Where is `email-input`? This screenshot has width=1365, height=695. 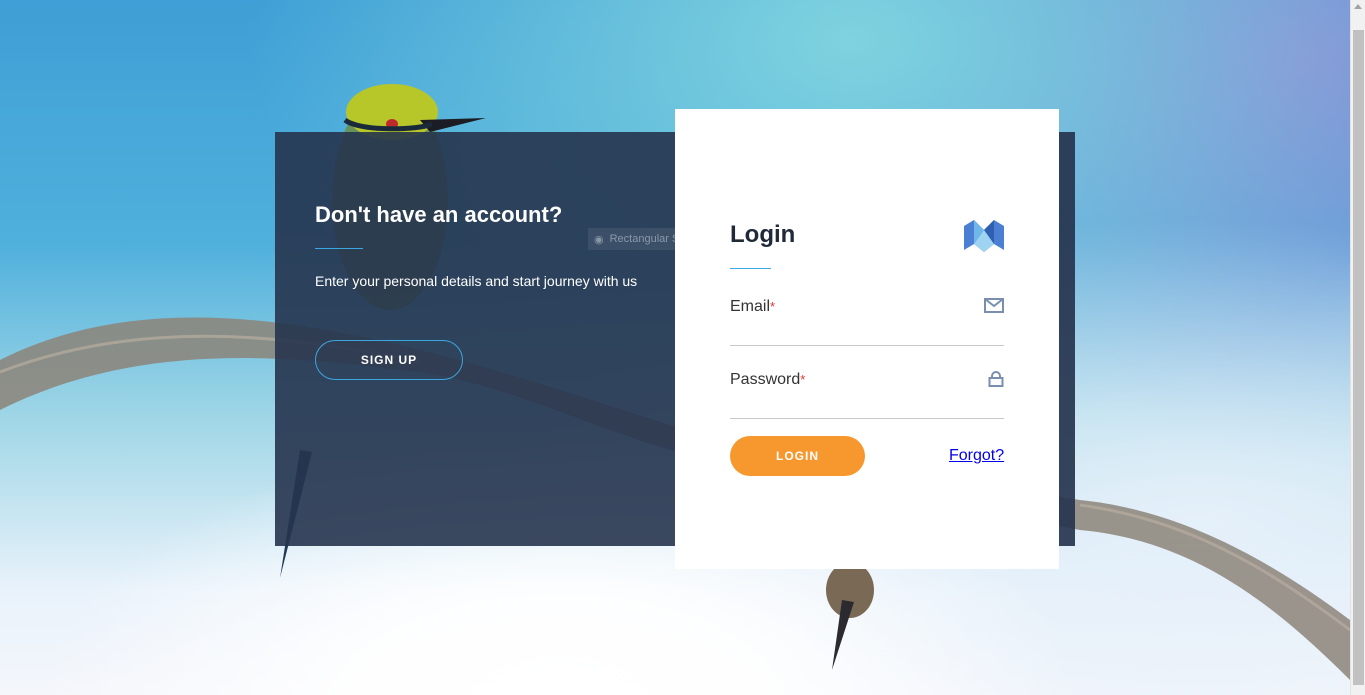
email-input is located at coordinates (867, 336).